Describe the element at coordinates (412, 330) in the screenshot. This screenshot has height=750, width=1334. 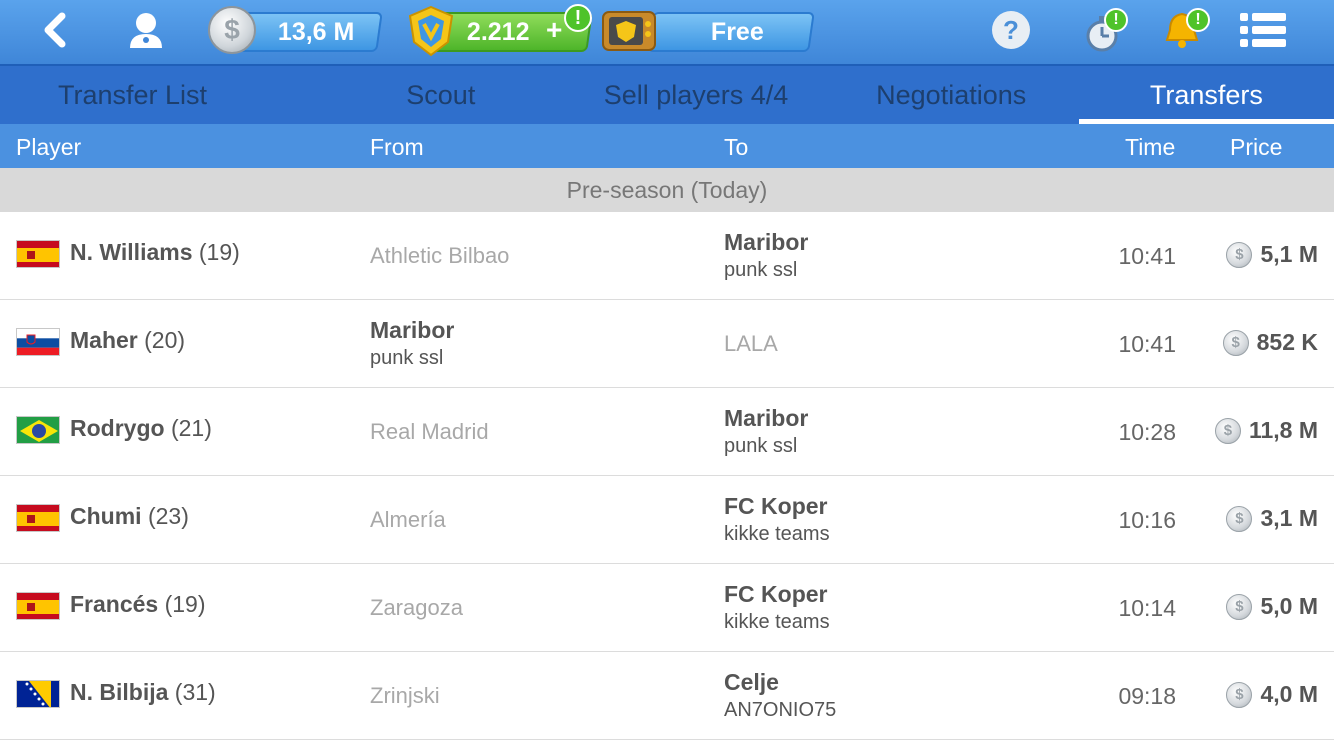
I see `from-club-team: Maribor` at that location.